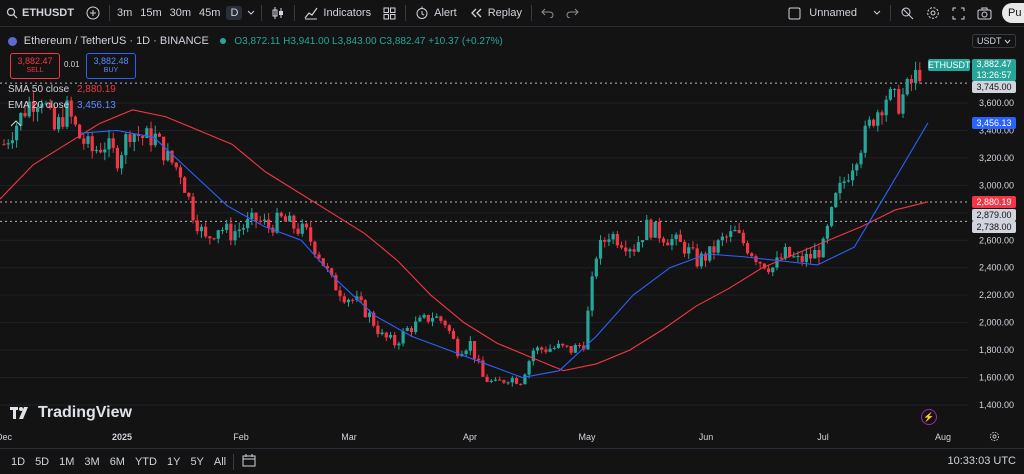 The image size is (1024, 474). What do you see at coordinates (16, 124) in the screenshot?
I see `collapse-legend-button` at bounding box center [16, 124].